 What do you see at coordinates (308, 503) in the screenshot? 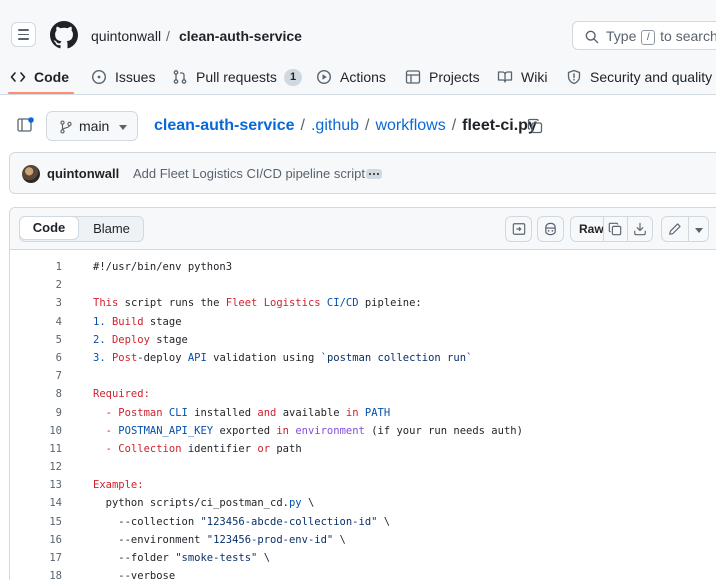
I see `code-token: \` at bounding box center [308, 503].